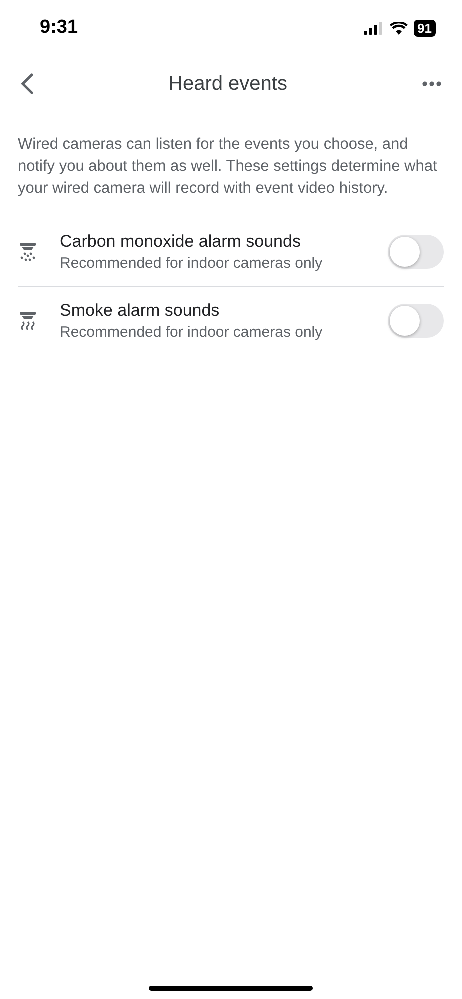 This screenshot has width=462, height=999. What do you see at coordinates (432, 84) in the screenshot?
I see `more-icon` at bounding box center [432, 84].